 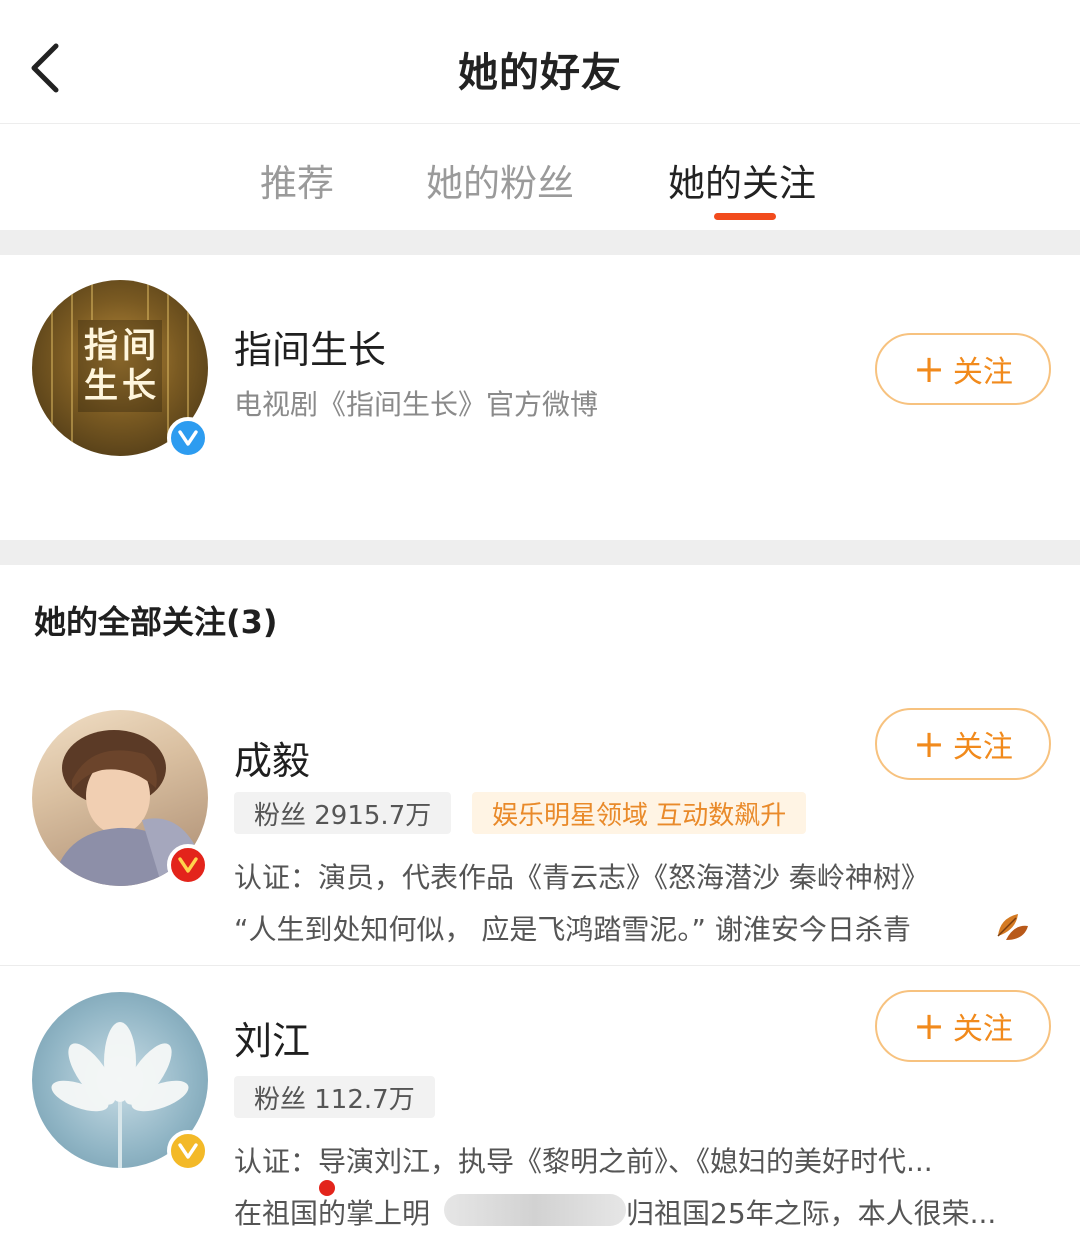 What do you see at coordinates (581, 877) in the screenshot?
I see `verification-text: 认证：演员，代表作品《青云志》《怒海潜沙 秦岭神树》` at bounding box center [581, 877].